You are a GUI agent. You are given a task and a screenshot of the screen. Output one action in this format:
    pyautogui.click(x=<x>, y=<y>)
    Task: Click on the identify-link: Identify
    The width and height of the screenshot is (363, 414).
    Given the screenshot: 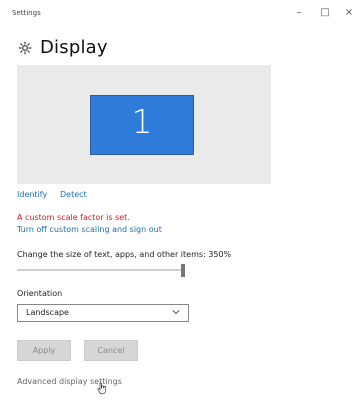 What is the action you would take?
    pyautogui.click(x=32, y=194)
    